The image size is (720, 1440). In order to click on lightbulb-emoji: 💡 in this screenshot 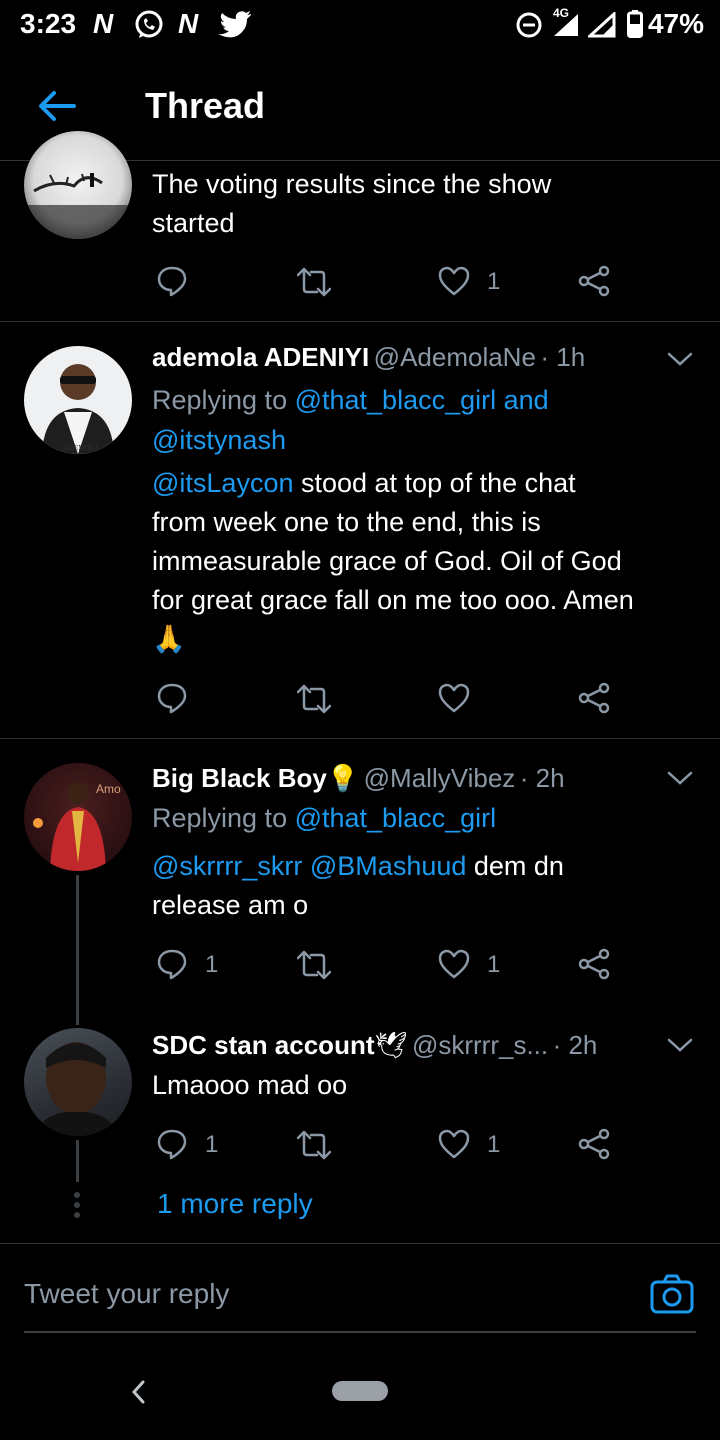, I will do `click(343, 778)`.